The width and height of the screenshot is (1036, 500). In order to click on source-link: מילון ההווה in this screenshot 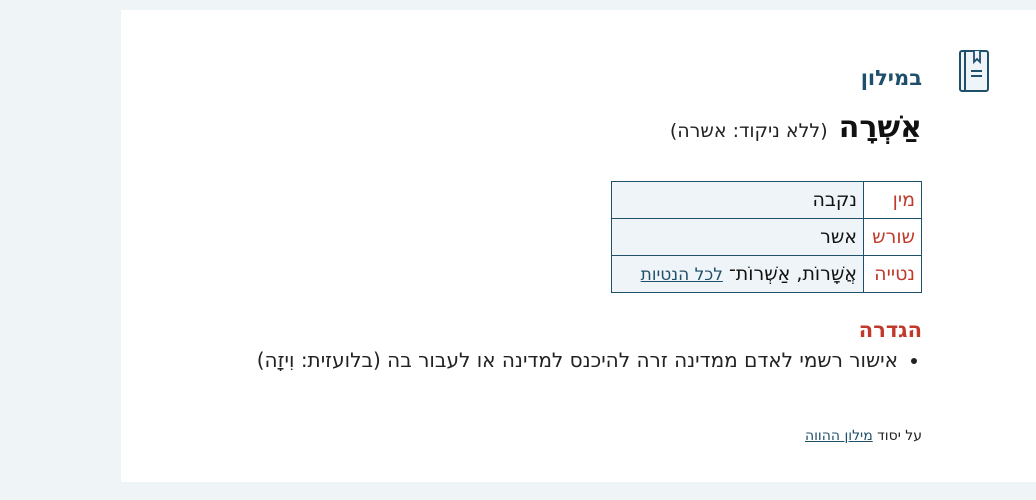, I will do `click(839, 436)`.